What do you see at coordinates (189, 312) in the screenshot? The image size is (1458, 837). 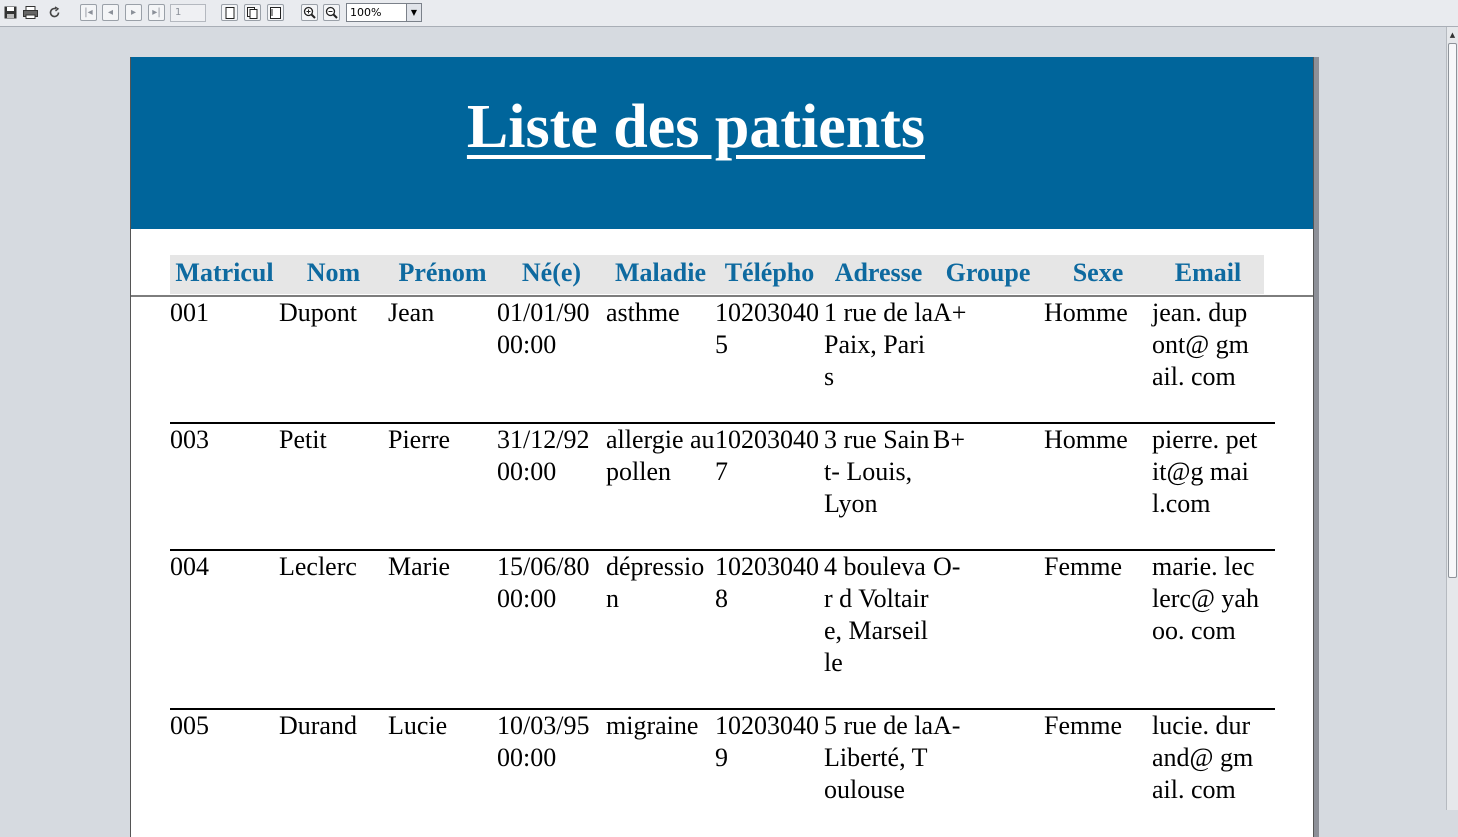 I see `cell-matricule: 001` at bounding box center [189, 312].